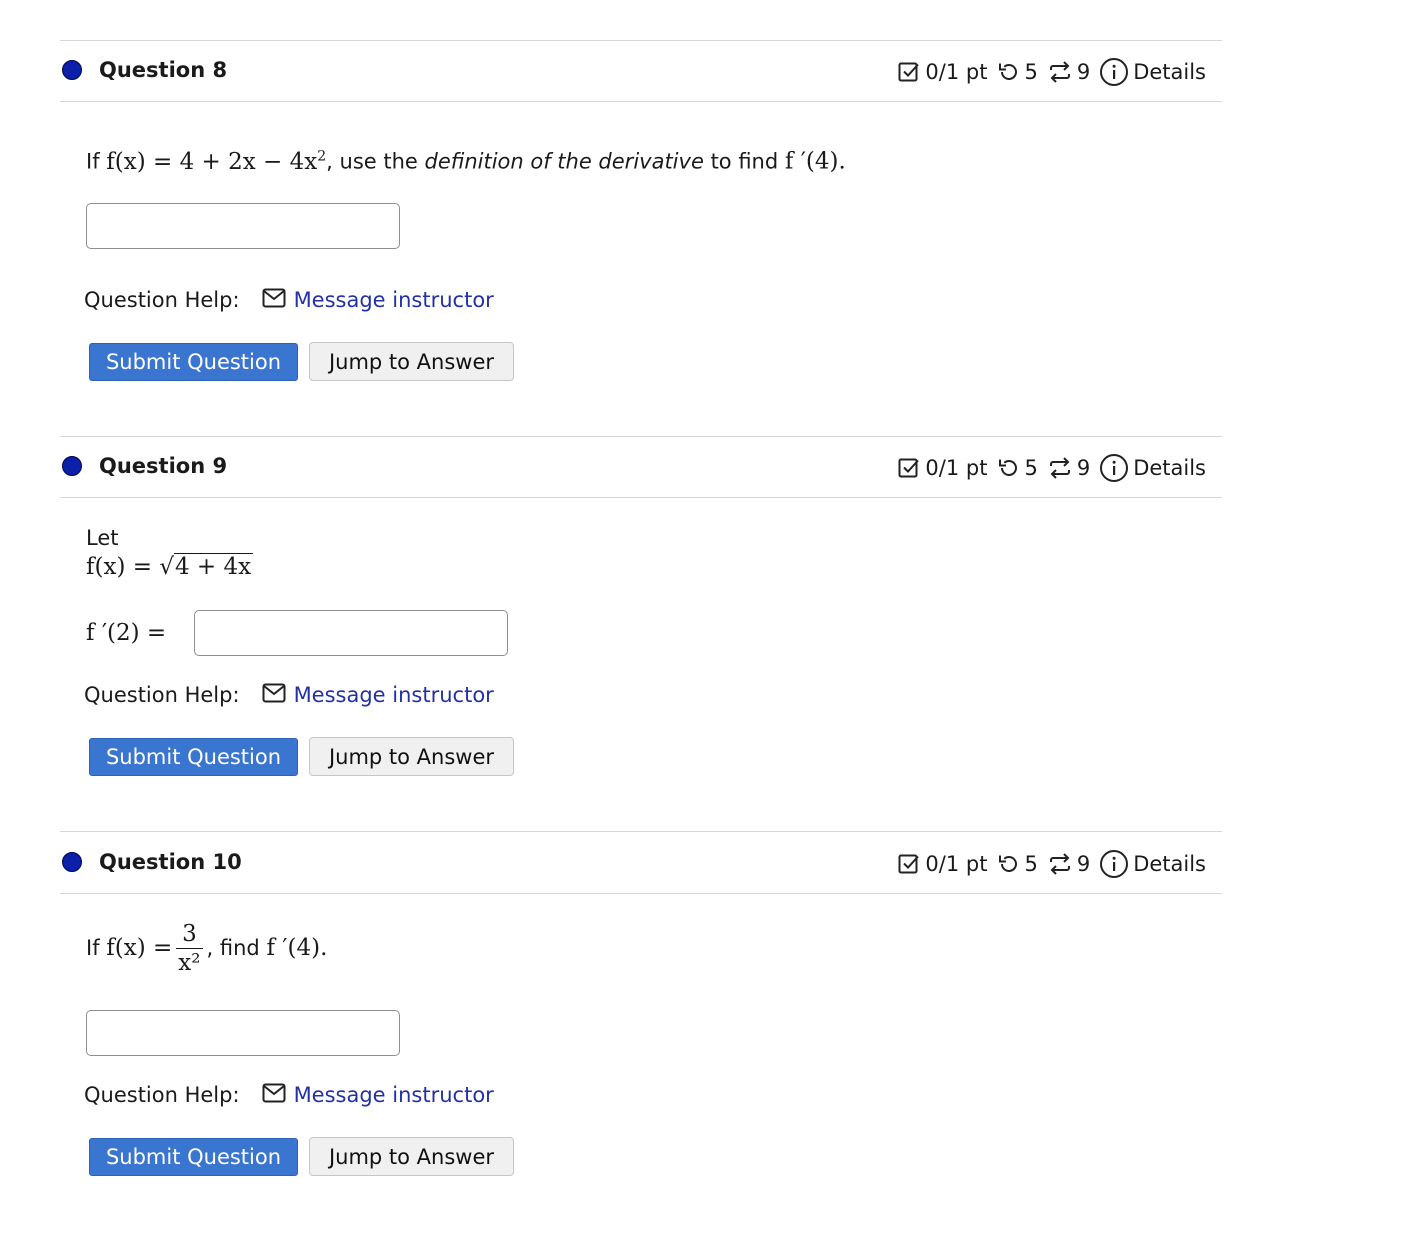  What do you see at coordinates (641, 70) in the screenshot?
I see `question-8-header: Question 8 0/1 pt 5 9 Details` at bounding box center [641, 70].